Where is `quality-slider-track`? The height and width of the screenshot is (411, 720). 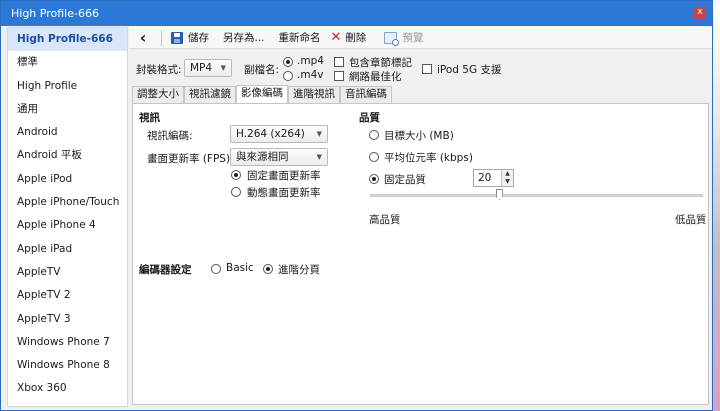
quality-slider-track is located at coordinates (536, 195).